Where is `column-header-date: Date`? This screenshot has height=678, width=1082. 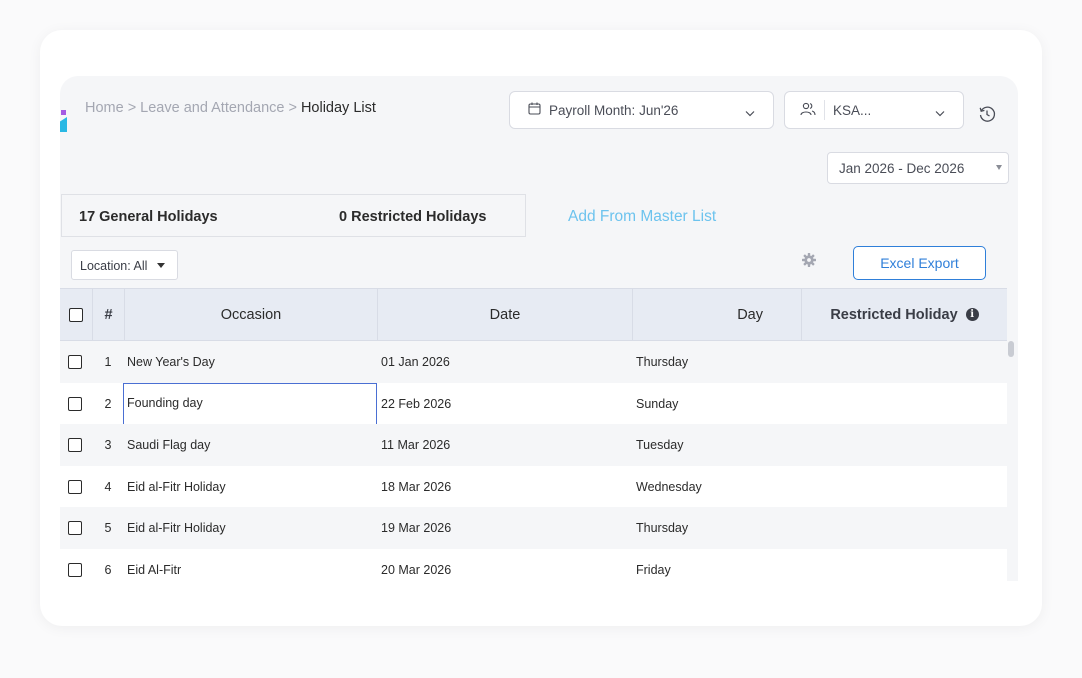 column-header-date: Date is located at coordinates (504, 314).